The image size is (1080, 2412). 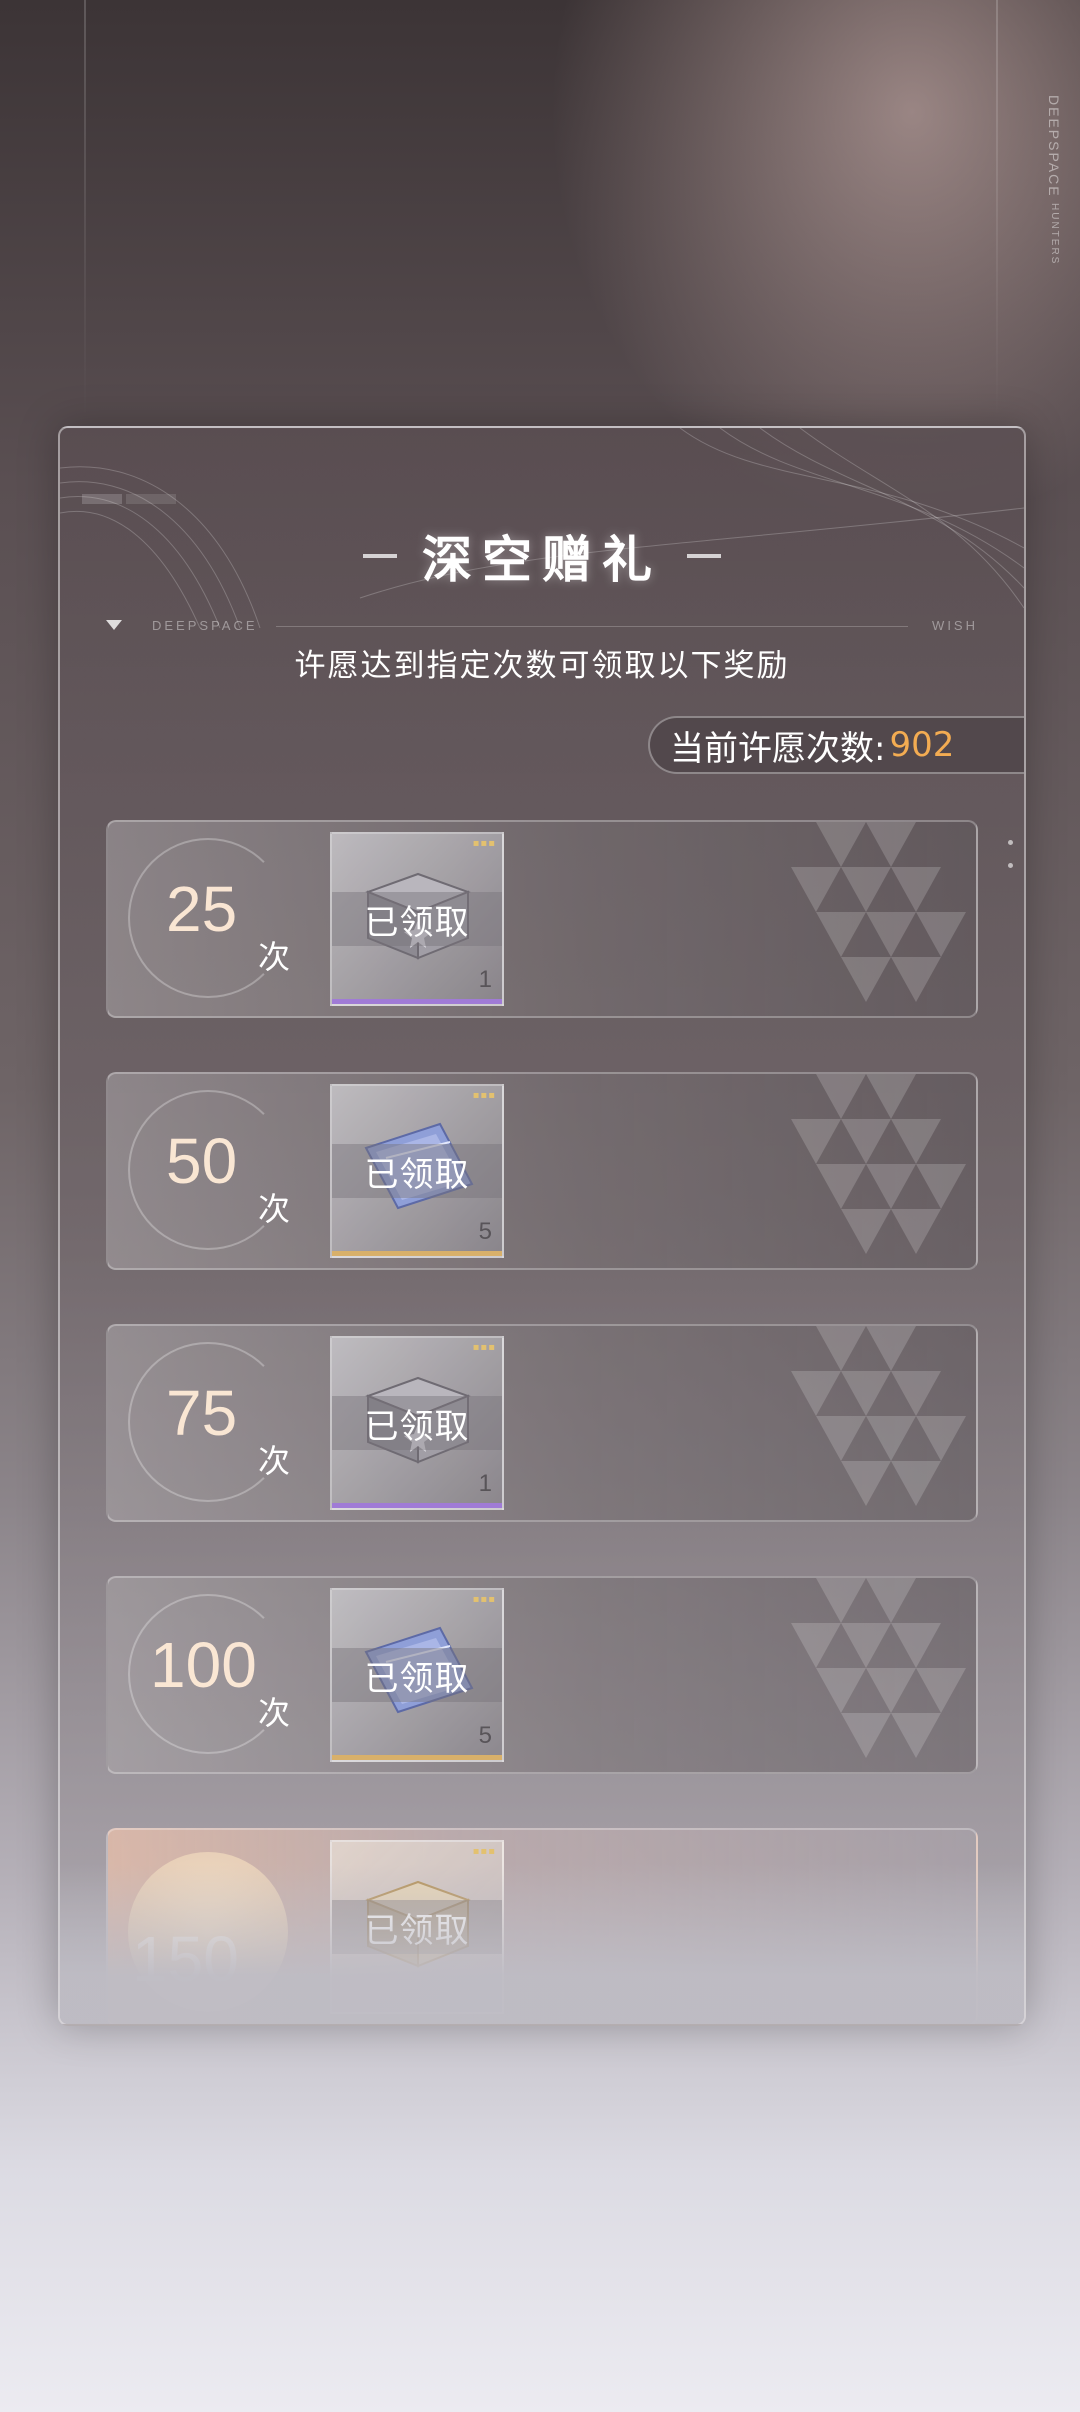 What do you see at coordinates (202, 909) in the screenshot?
I see `milestone-number: 25` at bounding box center [202, 909].